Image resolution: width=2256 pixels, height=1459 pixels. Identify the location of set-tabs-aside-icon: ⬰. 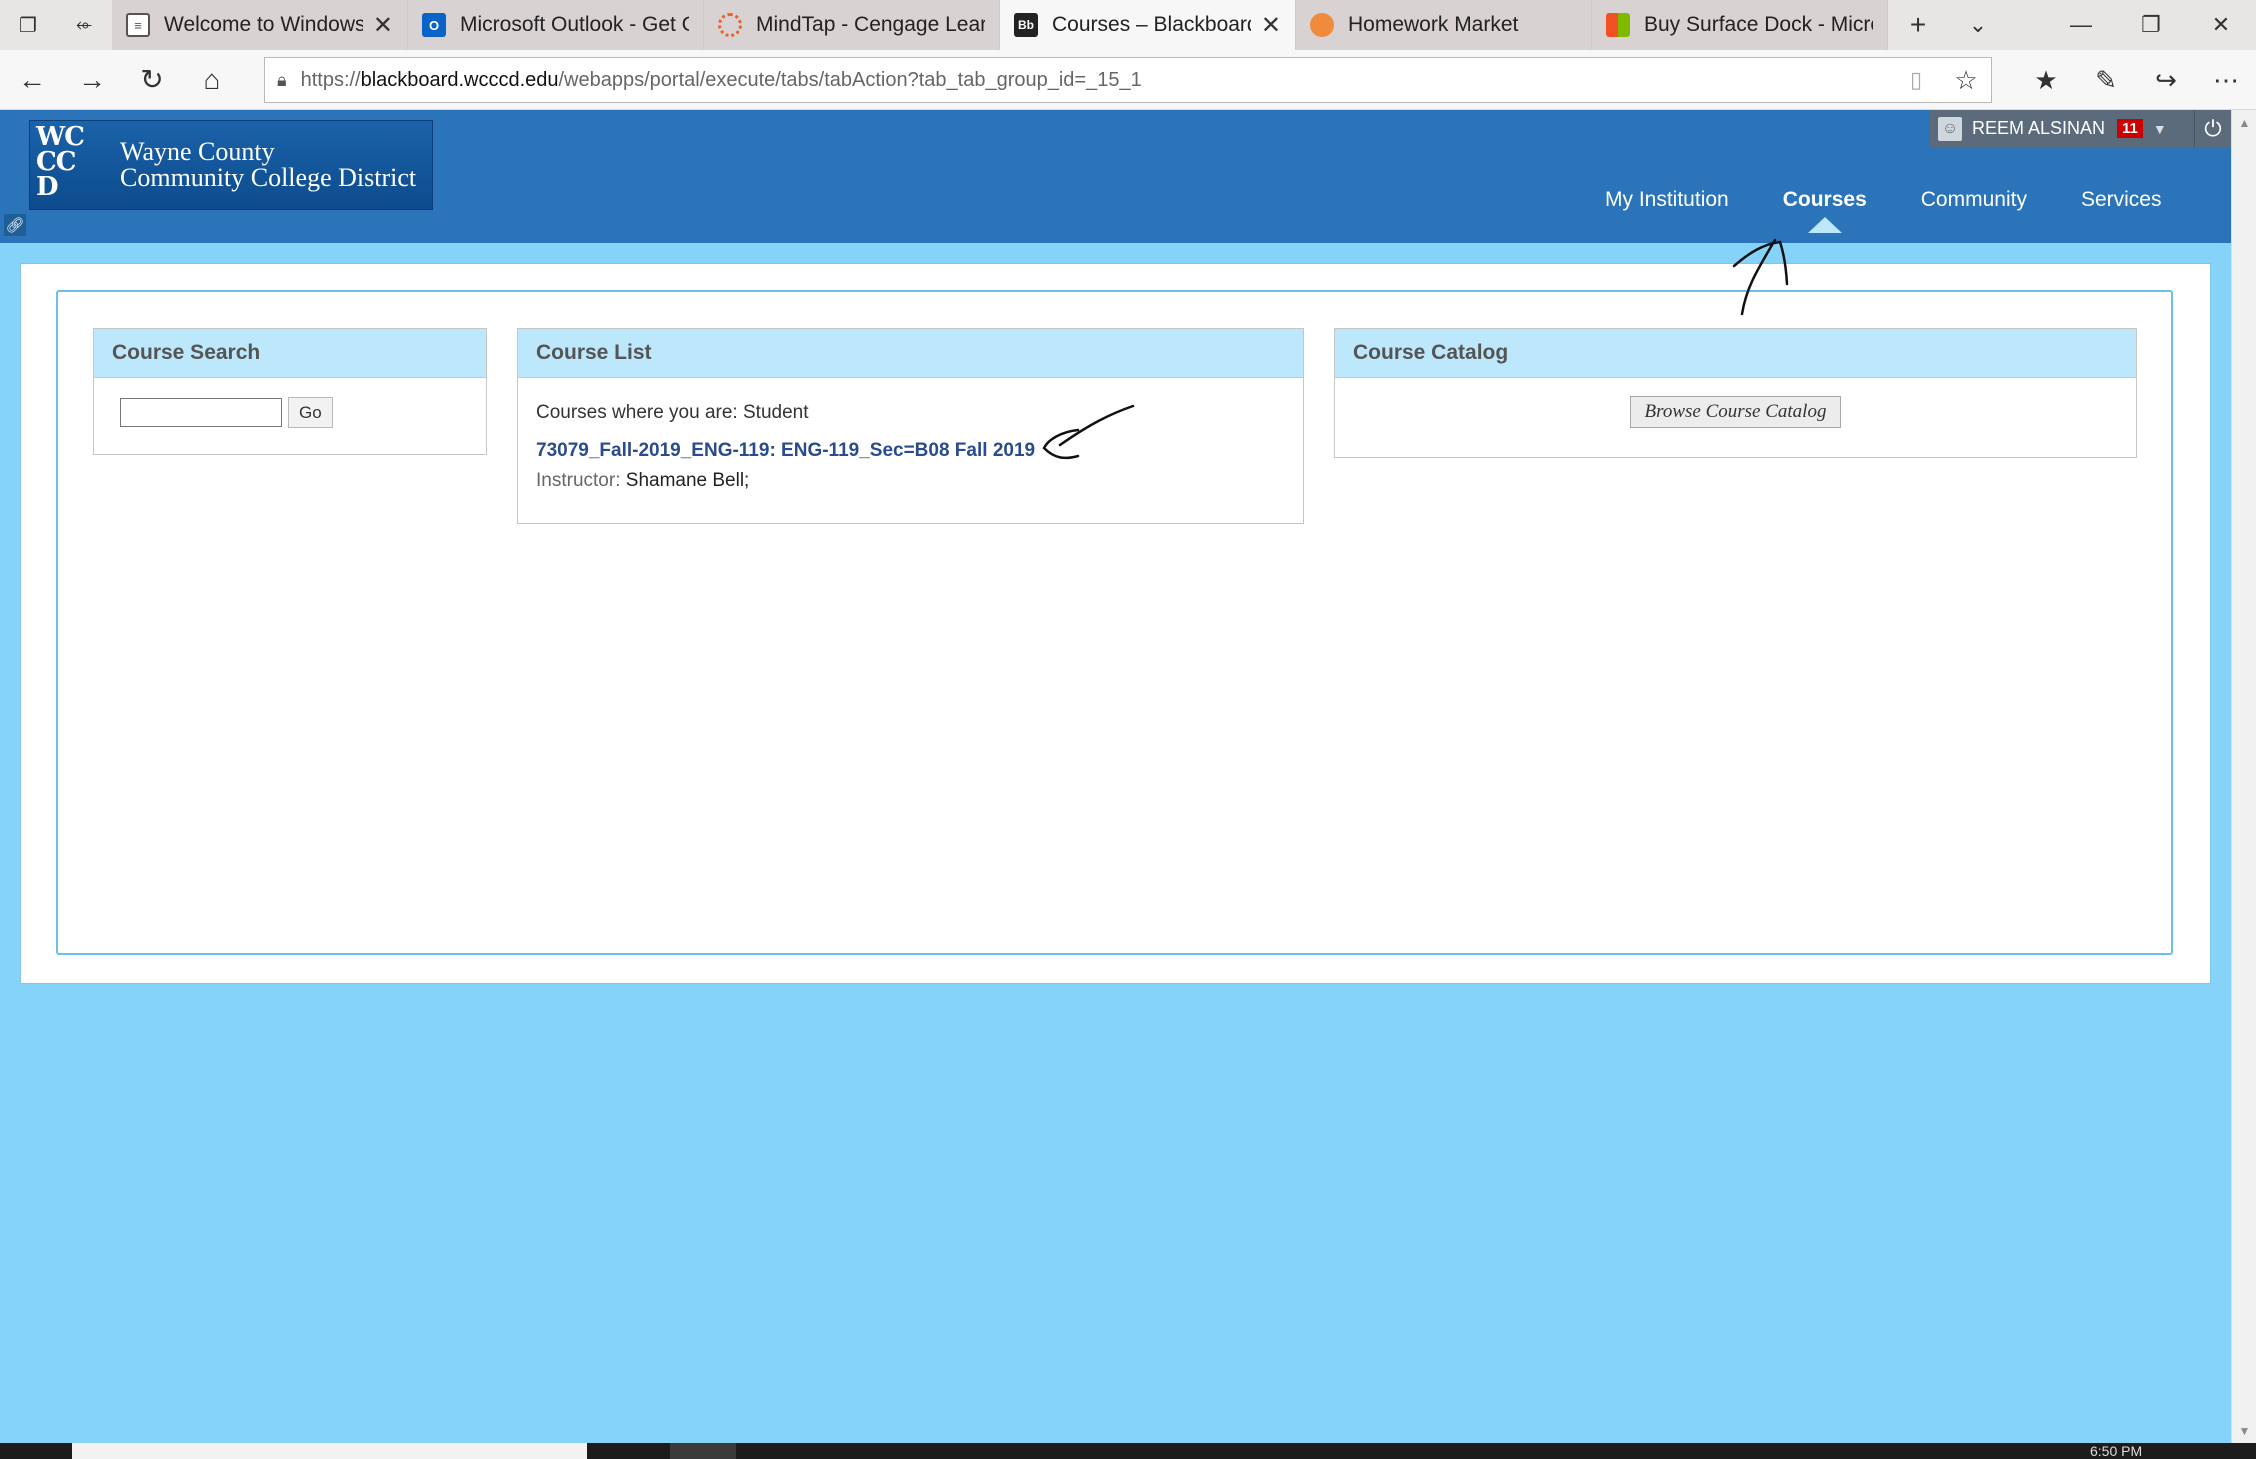
(84, 25).